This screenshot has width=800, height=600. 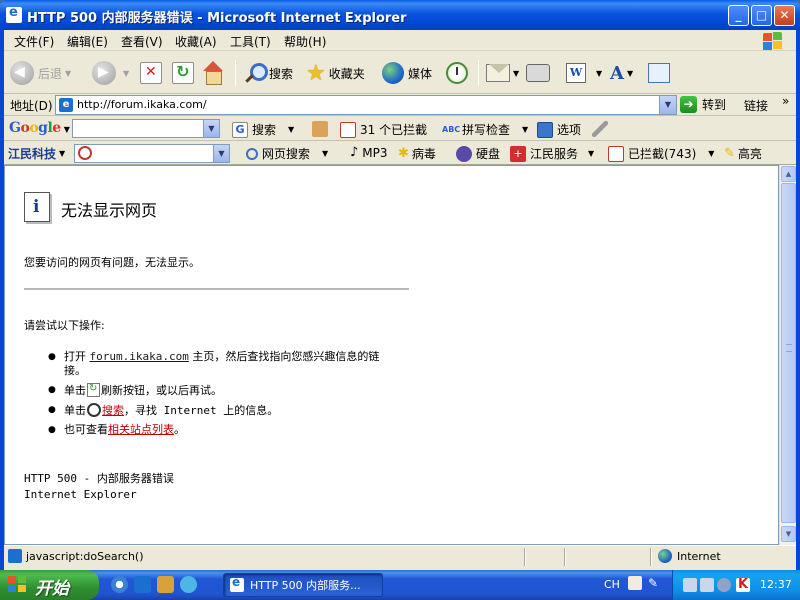 I want to click on jiangmin-service-button: + 江民服务 ▼, so click(x=552, y=153).